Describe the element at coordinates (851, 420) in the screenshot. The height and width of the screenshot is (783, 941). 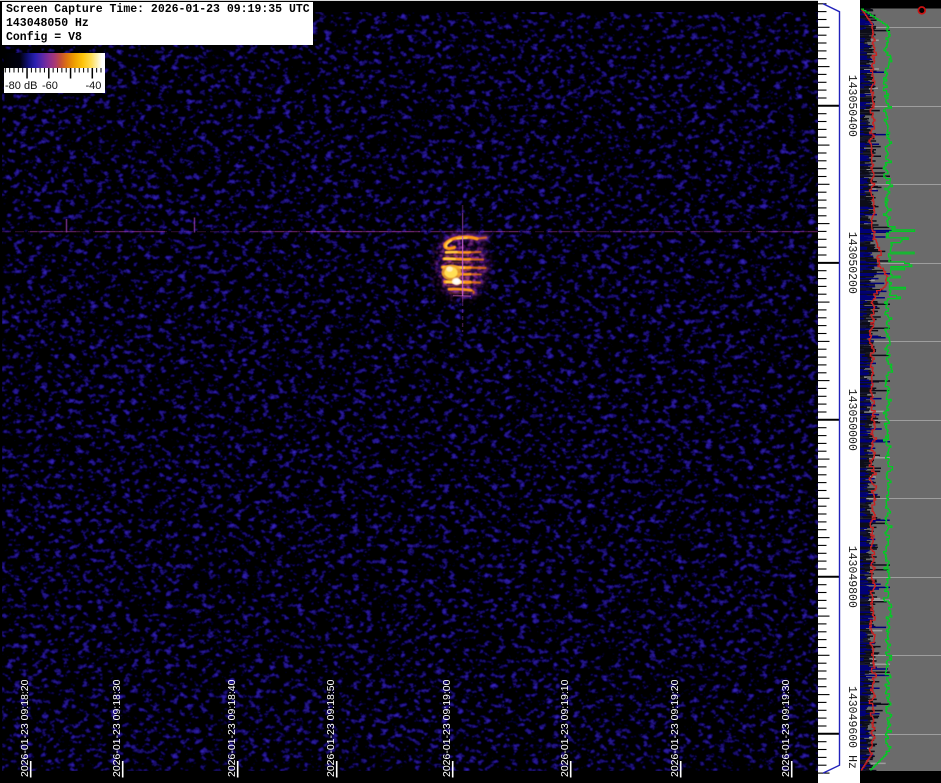
I see `svg-text: 143050000` at that location.